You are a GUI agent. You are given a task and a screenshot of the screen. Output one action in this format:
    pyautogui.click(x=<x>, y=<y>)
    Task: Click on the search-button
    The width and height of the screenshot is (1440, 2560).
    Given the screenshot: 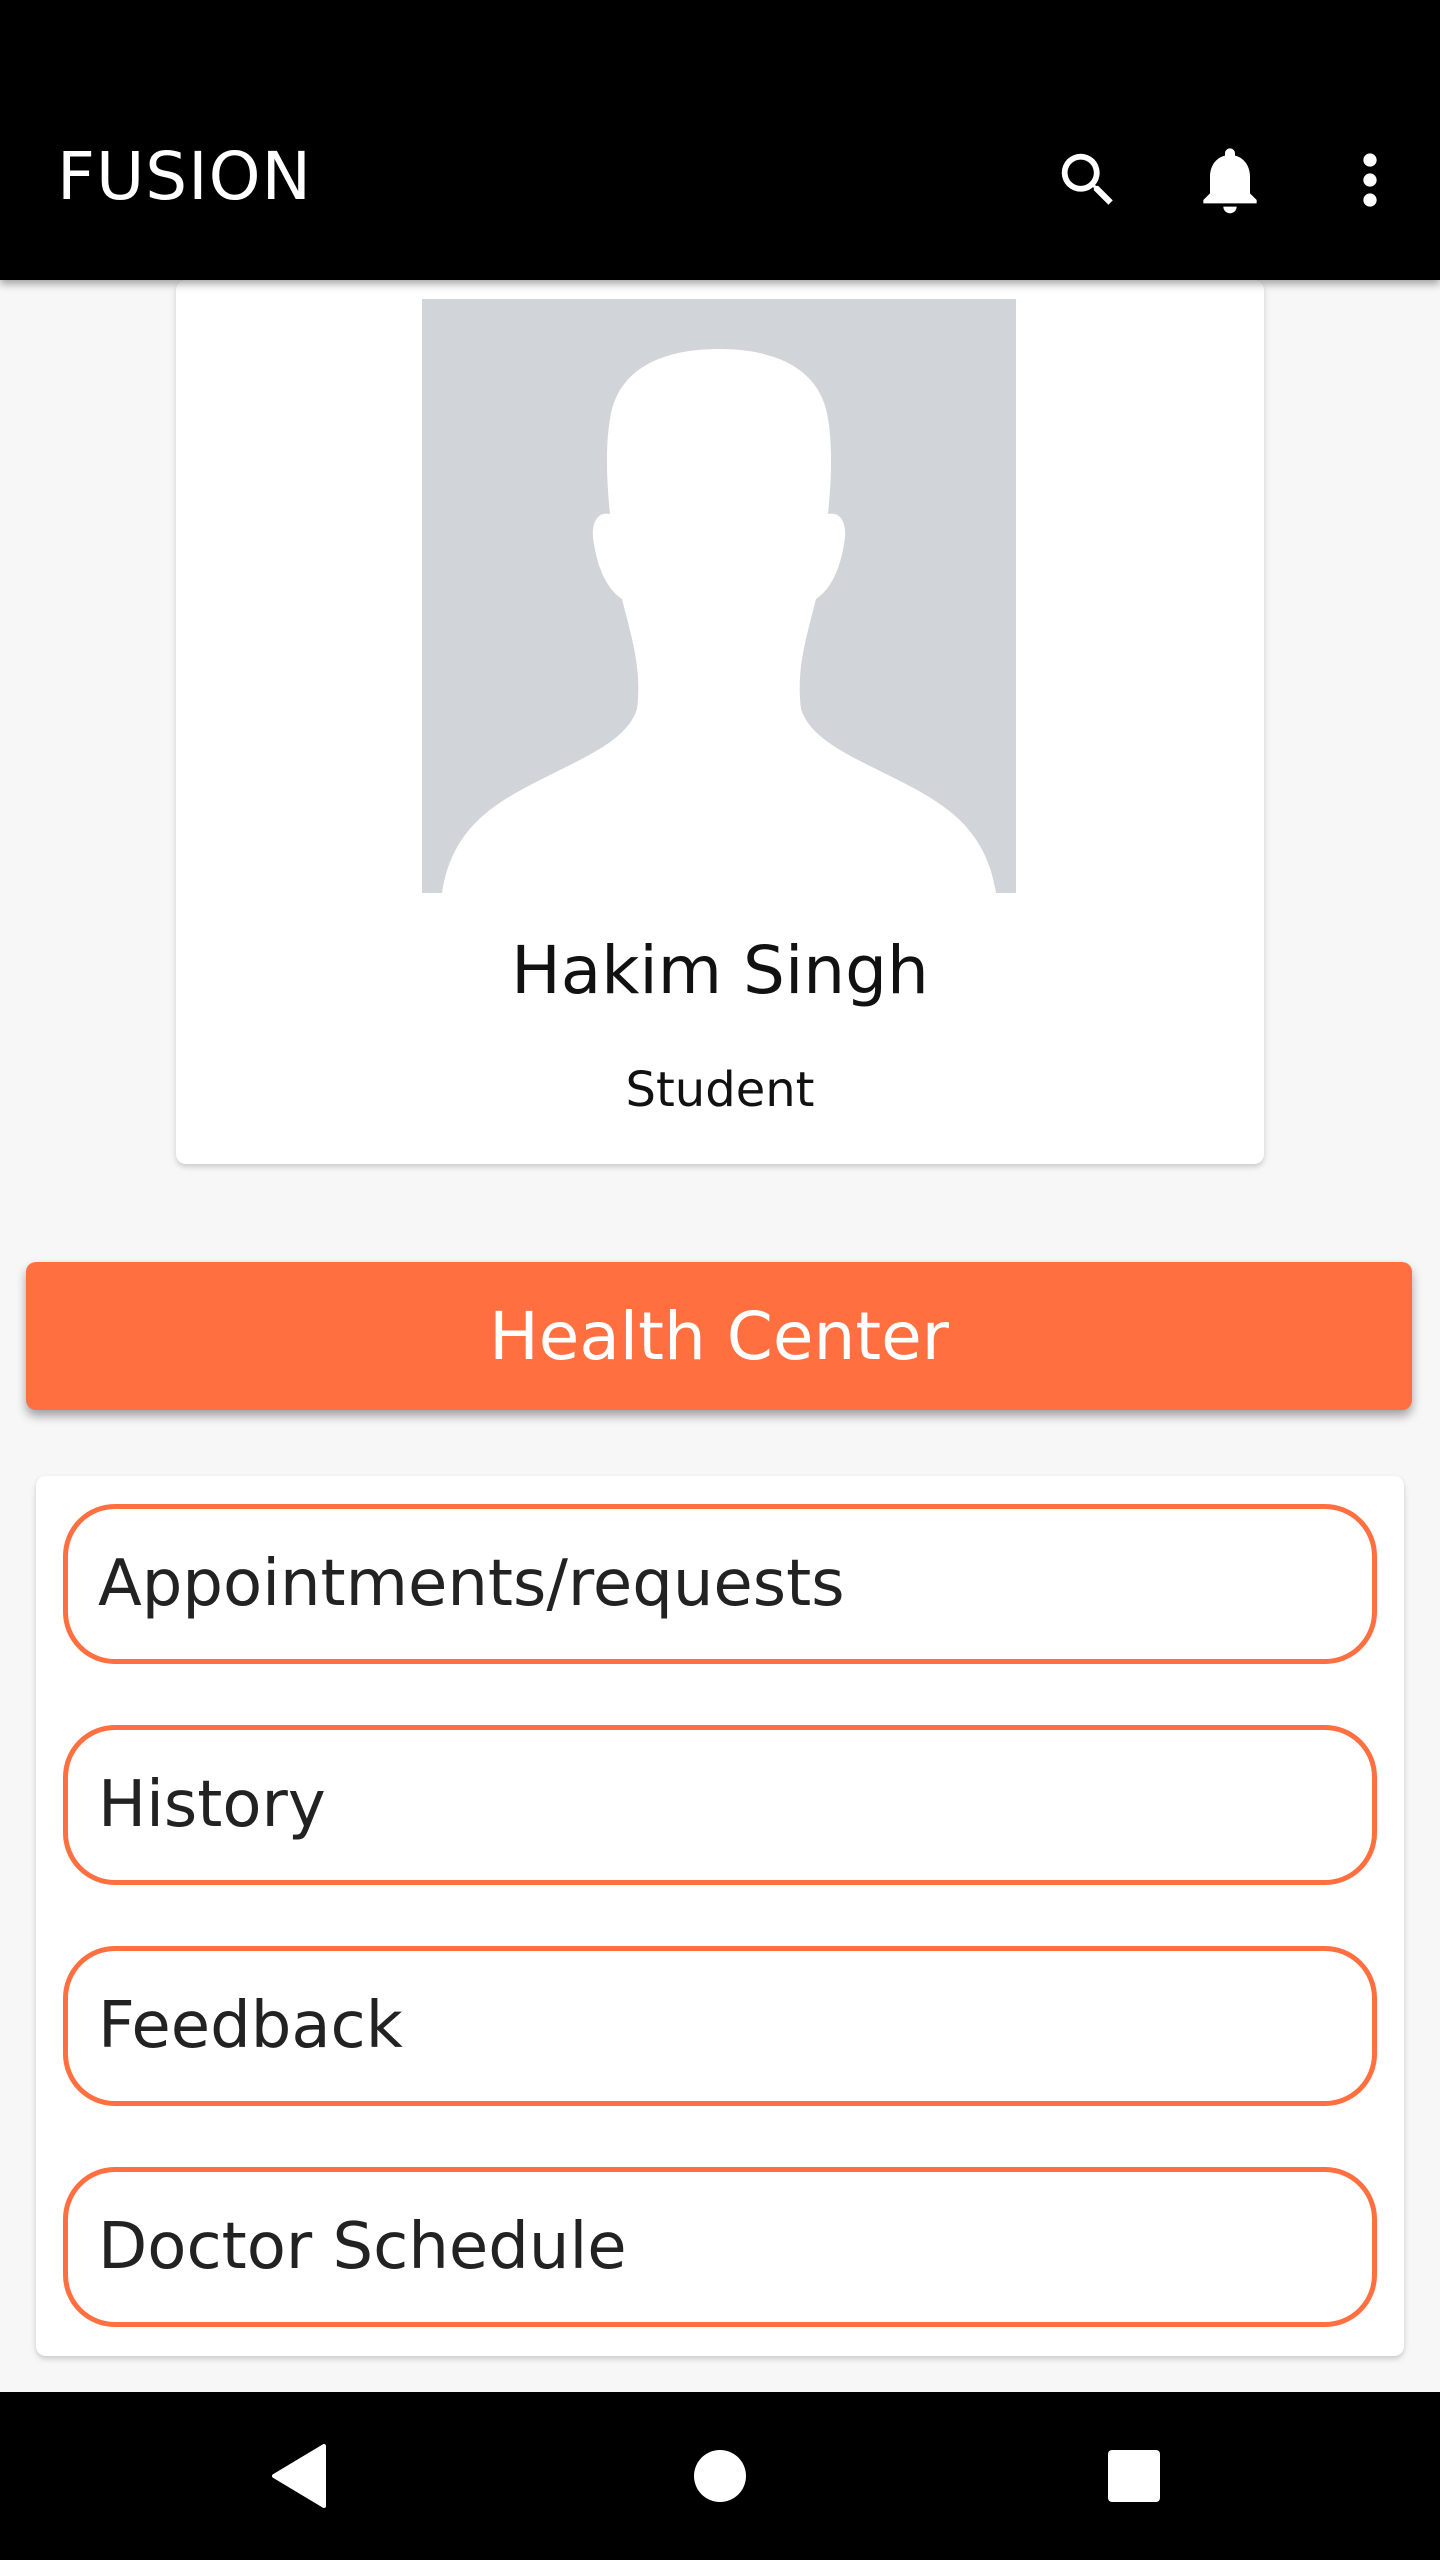 What is the action you would take?
    pyautogui.click(x=1088, y=180)
    